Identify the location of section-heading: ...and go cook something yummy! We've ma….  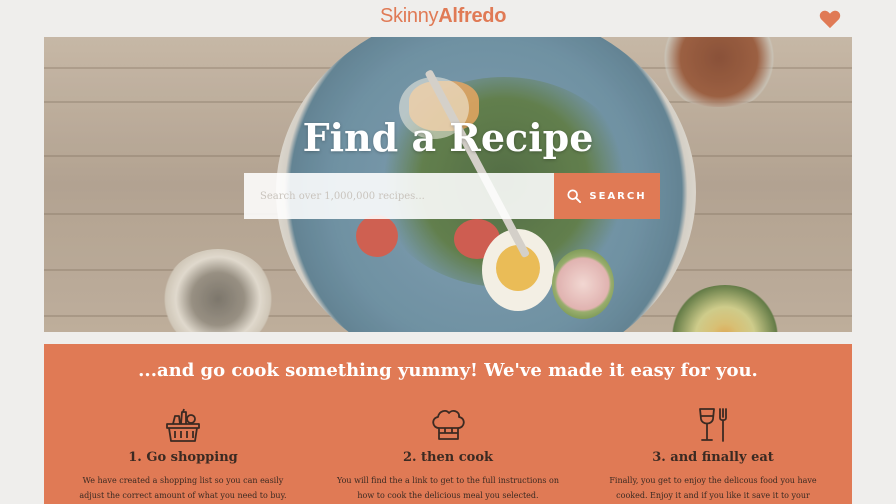
(448, 370).